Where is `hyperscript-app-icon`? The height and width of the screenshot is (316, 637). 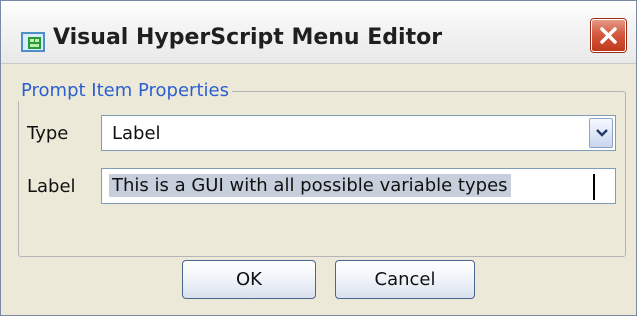 hyperscript-app-icon is located at coordinates (33, 42).